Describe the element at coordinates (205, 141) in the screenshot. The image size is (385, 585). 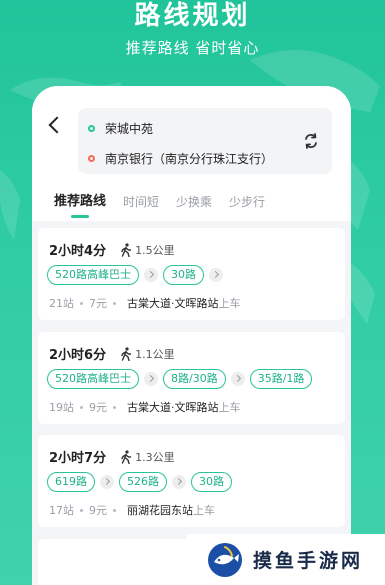
I see `route-endpoints: 荣城中苑 南京银行（南京分行珠江支行）` at that location.